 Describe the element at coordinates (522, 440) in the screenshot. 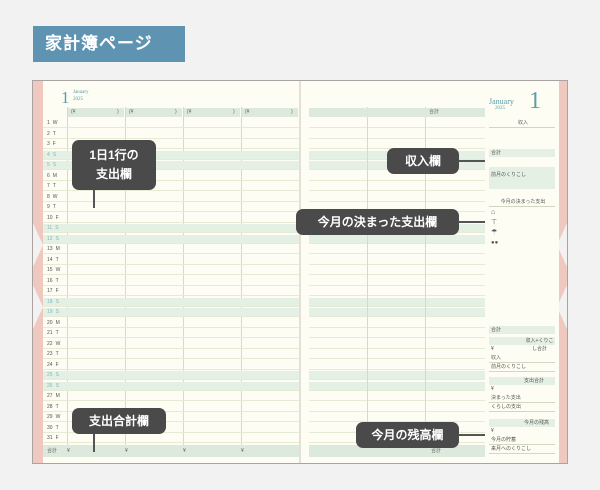

I see `item-savings: 今月の貯蓄` at that location.